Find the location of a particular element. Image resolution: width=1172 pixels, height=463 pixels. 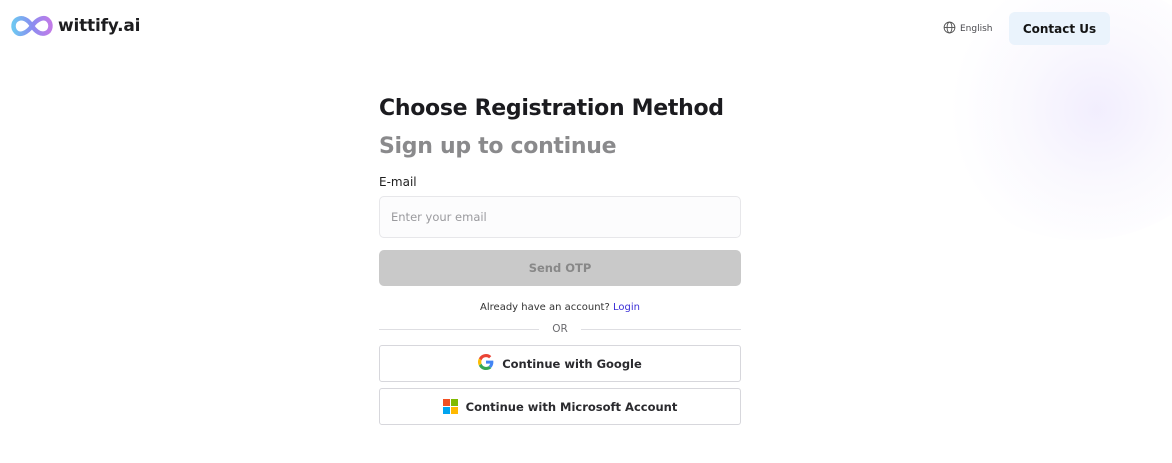

language-label: English is located at coordinates (976, 29).